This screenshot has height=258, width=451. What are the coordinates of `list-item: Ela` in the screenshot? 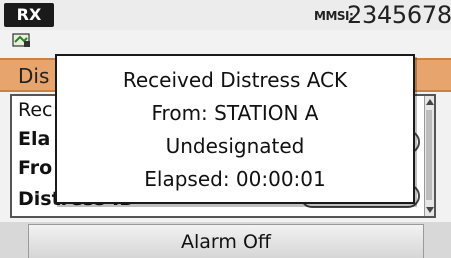 It's located at (34, 139).